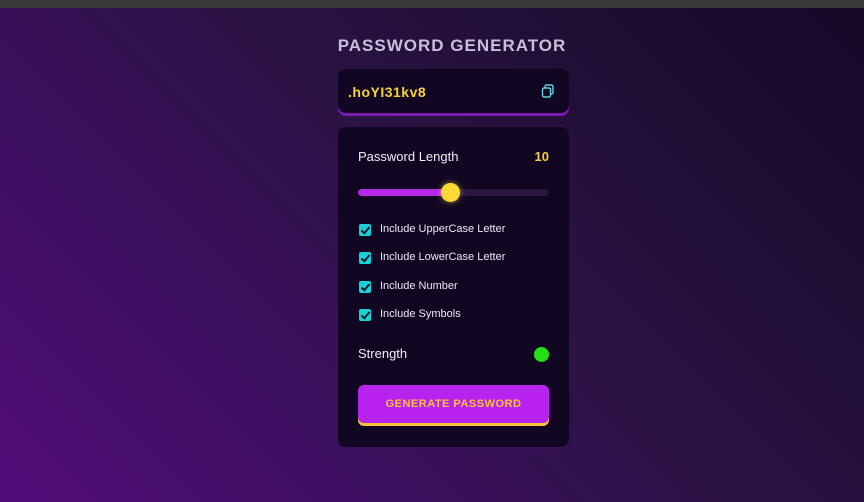 The width and height of the screenshot is (864, 502). Describe the element at coordinates (453, 404) in the screenshot. I see `generate-password-button: GENERATE PASSWORD` at that location.